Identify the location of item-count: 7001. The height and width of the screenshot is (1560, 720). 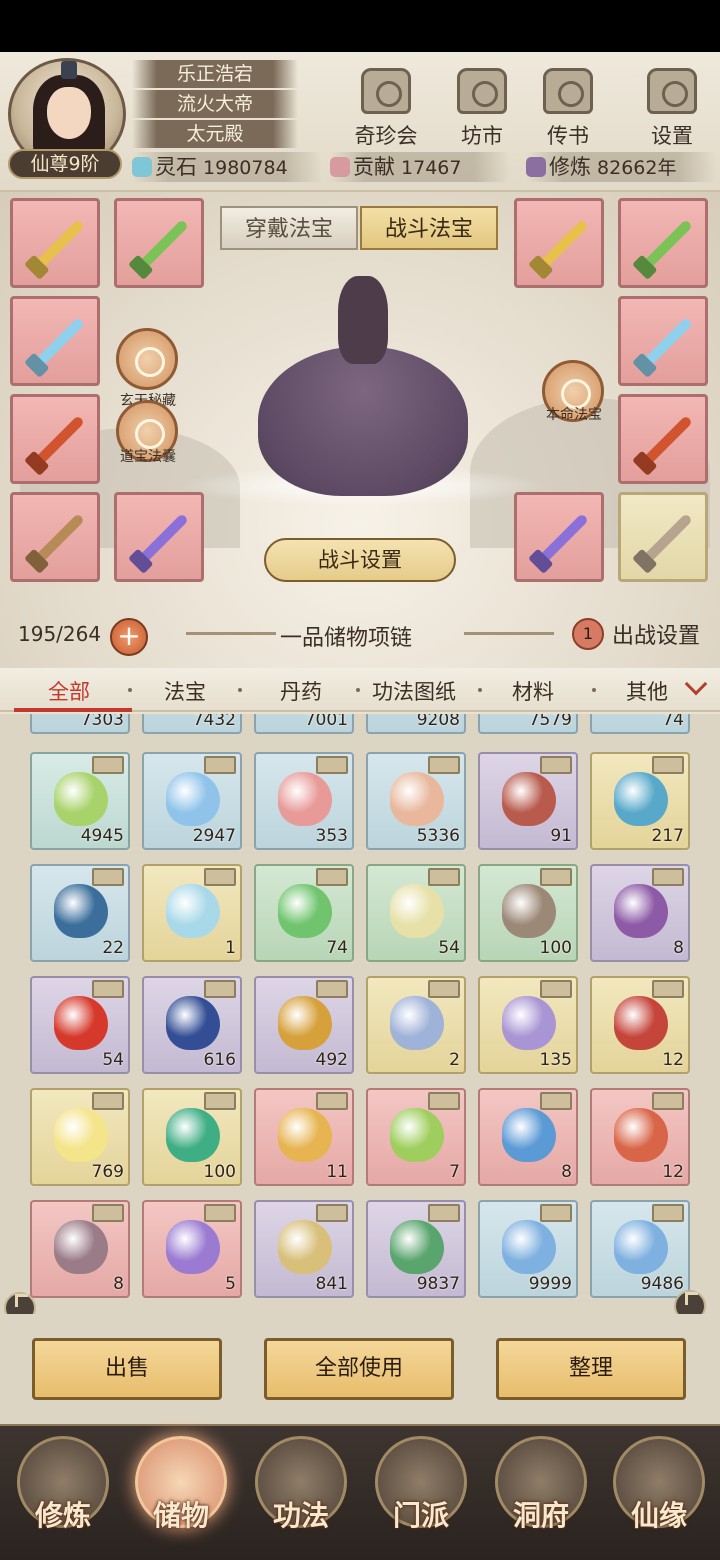
(326, 722).